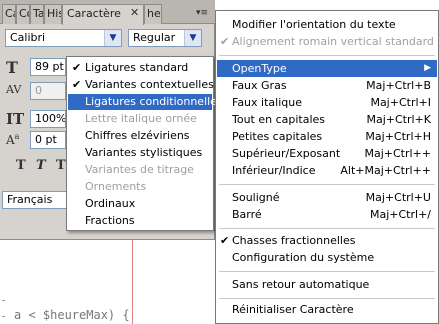 This screenshot has width=439, height=324. I want to click on font-family-value: Calibri, so click(28, 37).